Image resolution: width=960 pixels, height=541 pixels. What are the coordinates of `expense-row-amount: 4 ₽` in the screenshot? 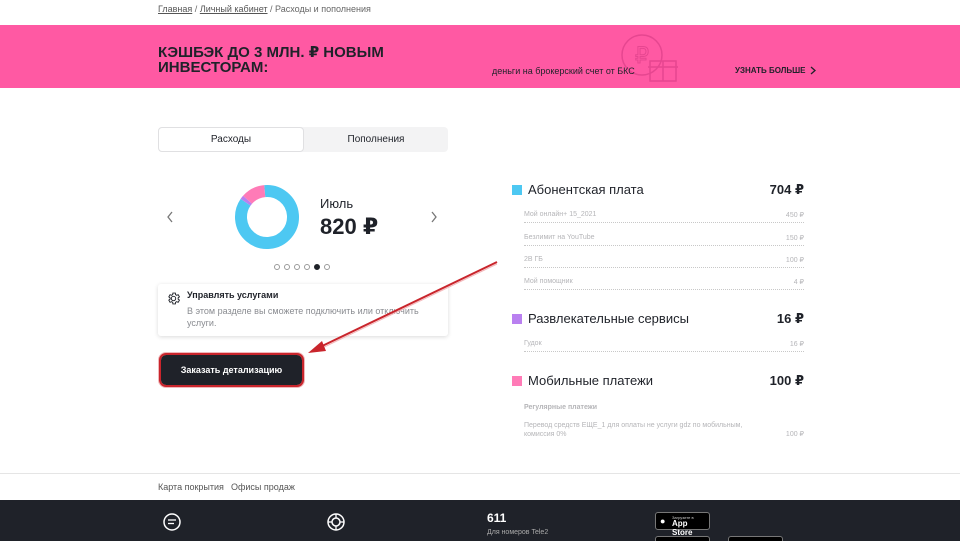 It's located at (798, 282).